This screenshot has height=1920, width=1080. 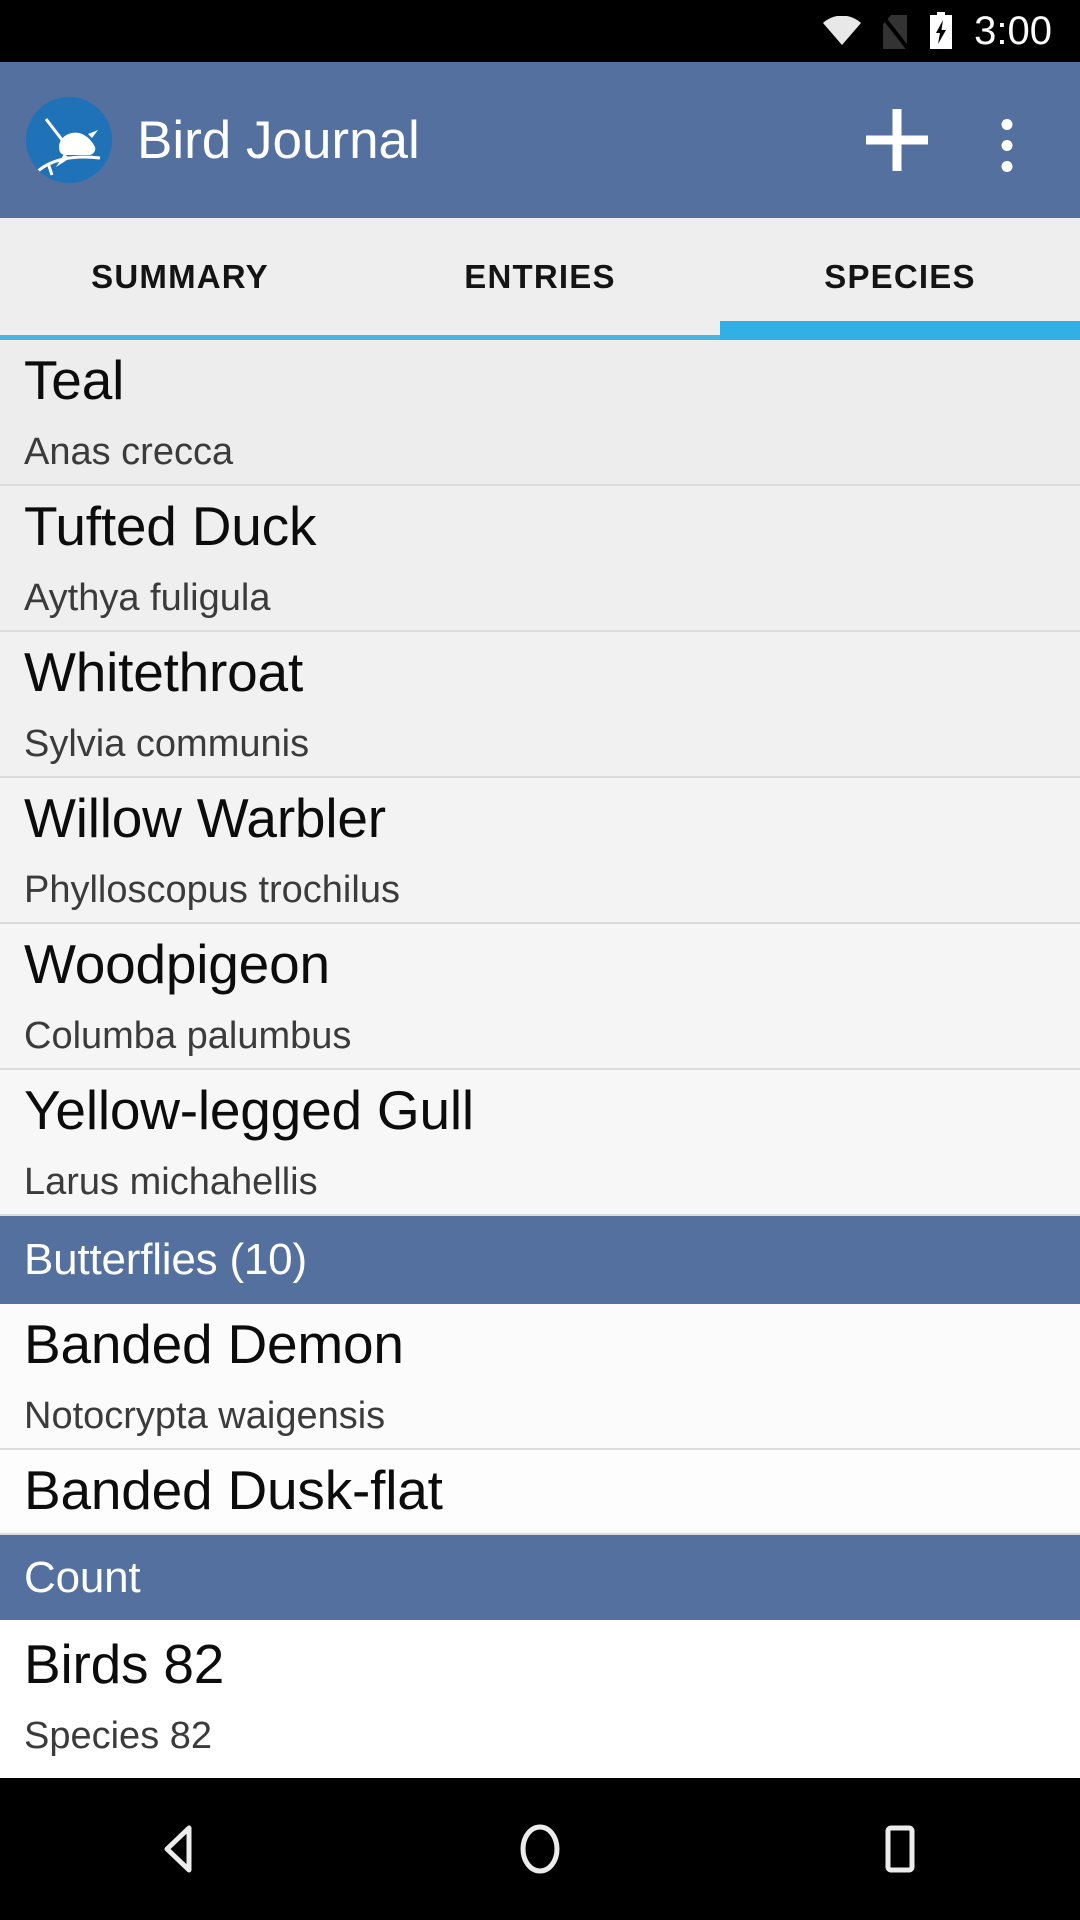 I want to click on no-sim-icon, so click(x=895, y=32).